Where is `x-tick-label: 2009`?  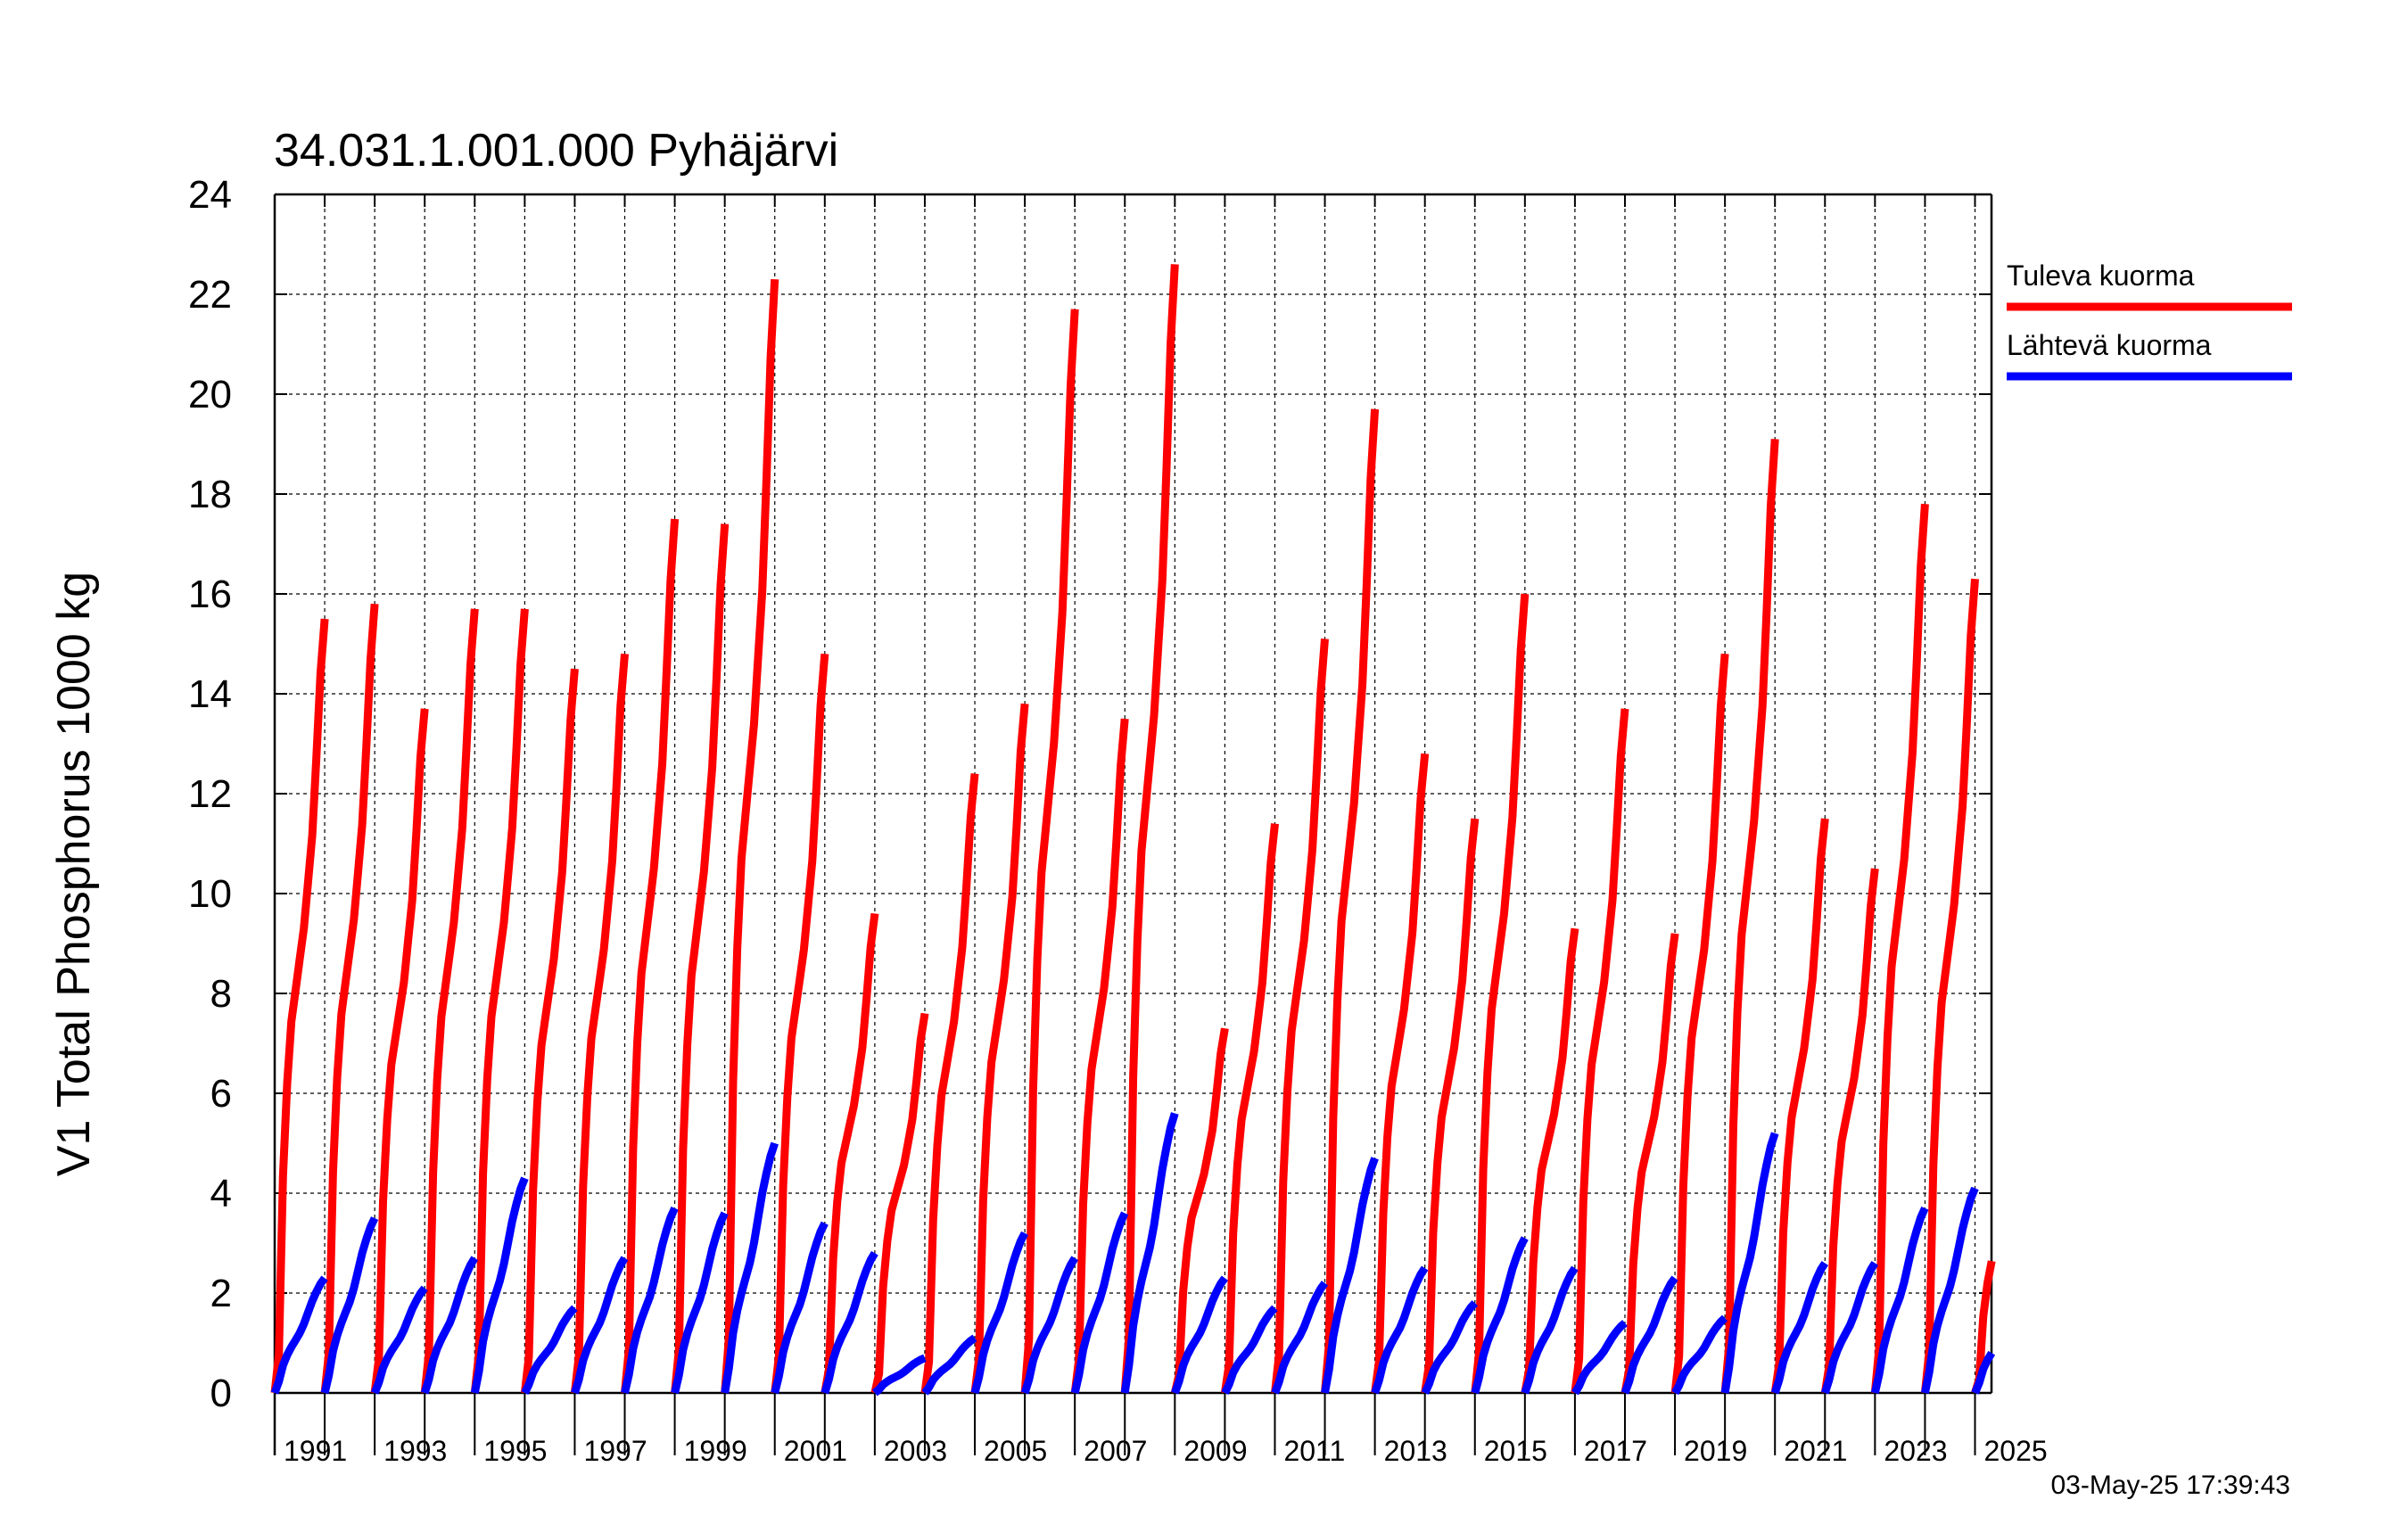
x-tick-label: 2009 is located at coordinates (1215, 1451).